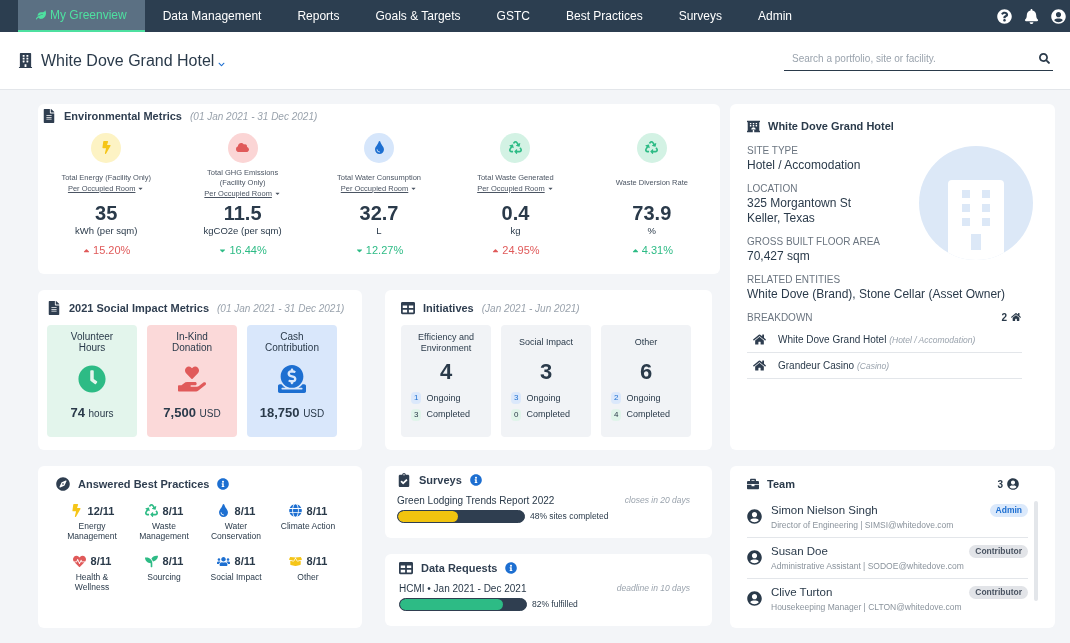  What do you see at coordinates (775, 16) in the screenshot?
I see `nav-tab: Admin` at bounding box center [775, 16].